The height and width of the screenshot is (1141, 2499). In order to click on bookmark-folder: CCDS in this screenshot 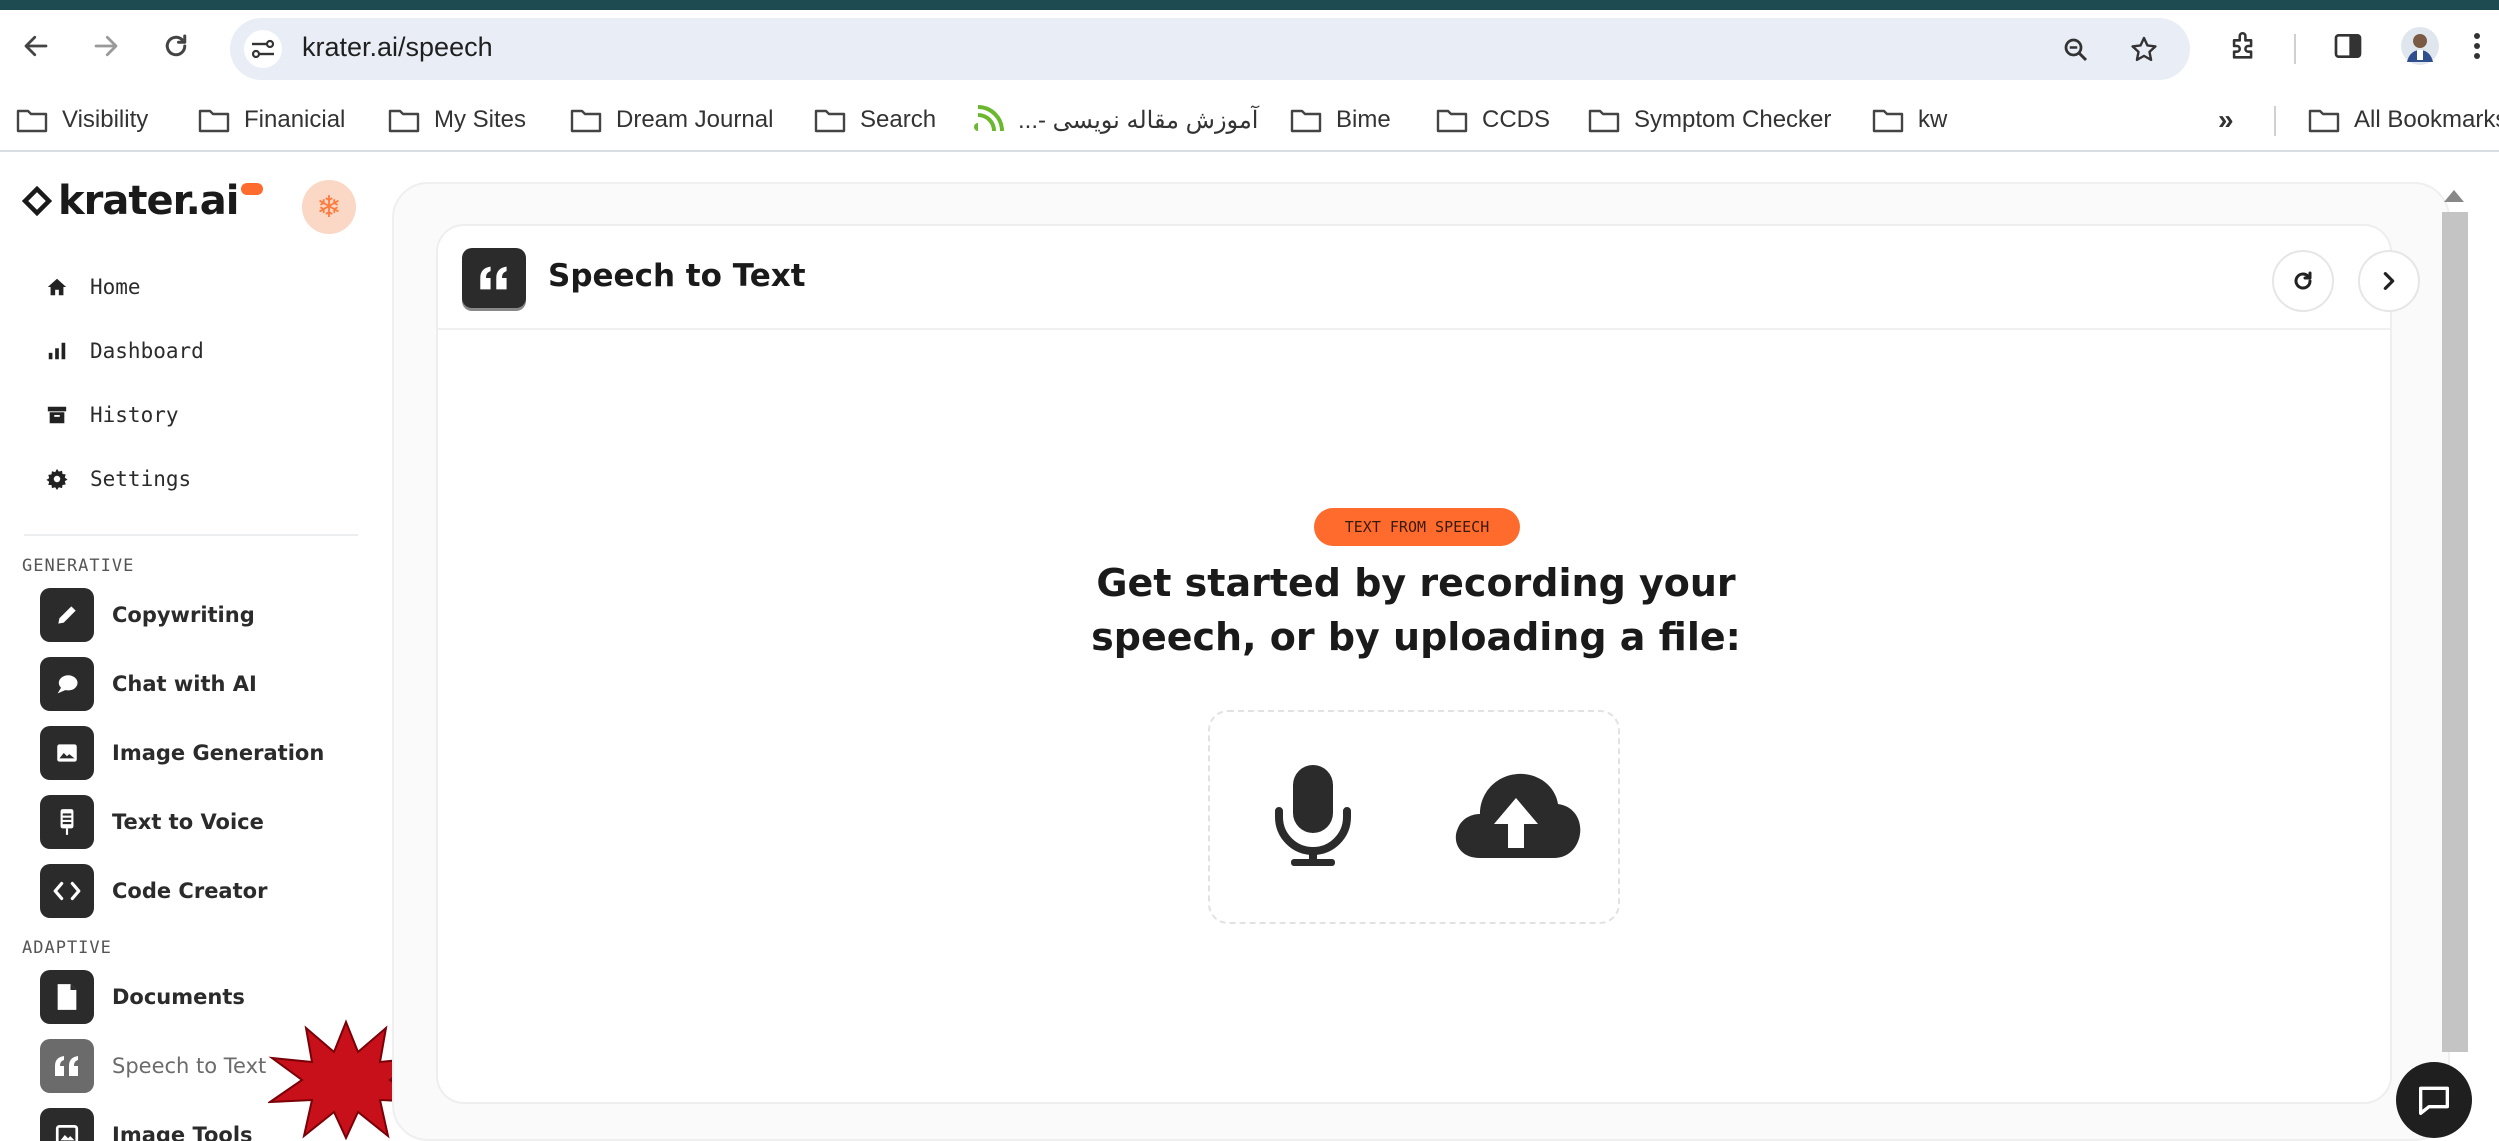, I will do `click(1493, 120)`.